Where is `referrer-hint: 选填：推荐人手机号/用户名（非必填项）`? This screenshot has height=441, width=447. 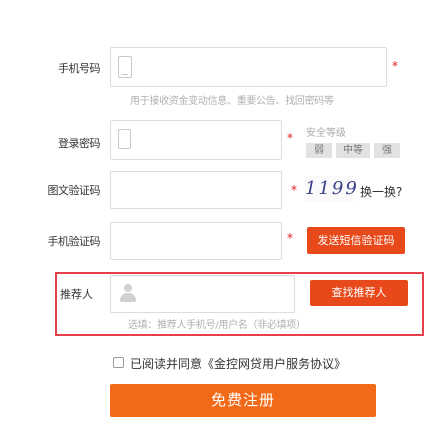
referrer-hint: 选填：推荐人手机号/用户名（非必填项） is located at coordinates (217, 325).